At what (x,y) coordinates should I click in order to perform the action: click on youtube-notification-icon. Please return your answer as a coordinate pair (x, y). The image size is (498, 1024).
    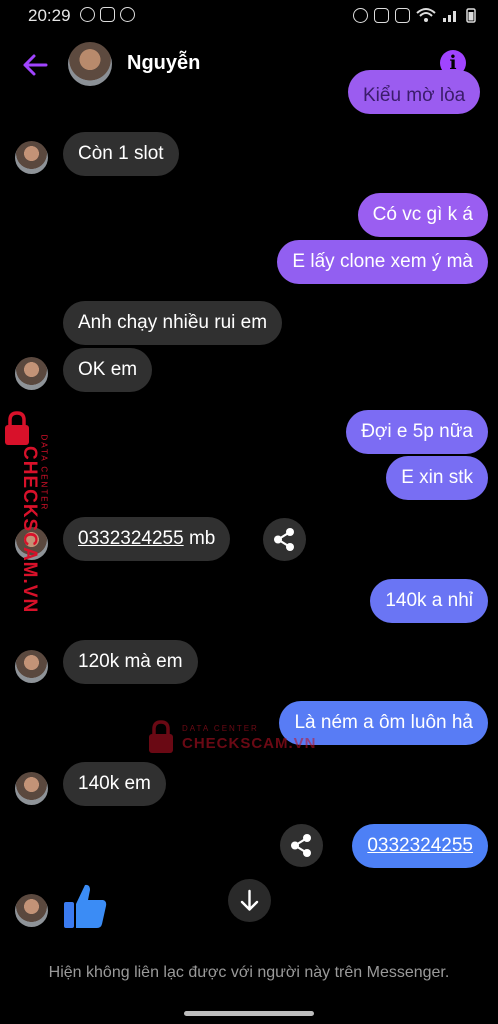
    Looking at the image, I should click on (107, 14).